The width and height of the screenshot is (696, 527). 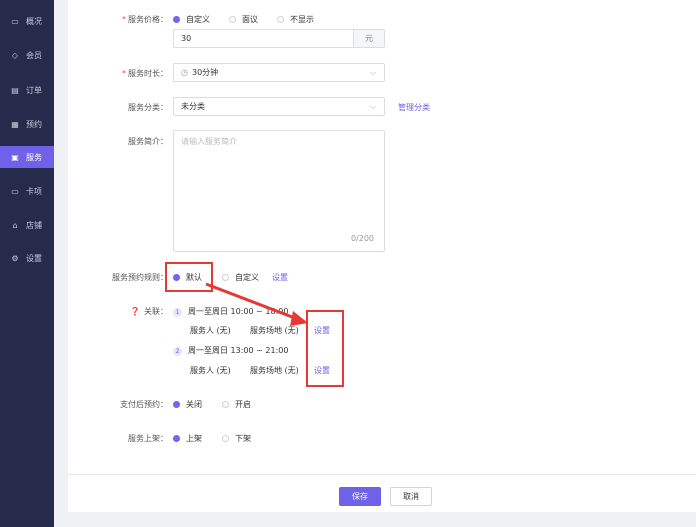 What do you see at coordinates (382, 474) in the screenshot?
I see `footer-divider` at bounding box center [382, 474].